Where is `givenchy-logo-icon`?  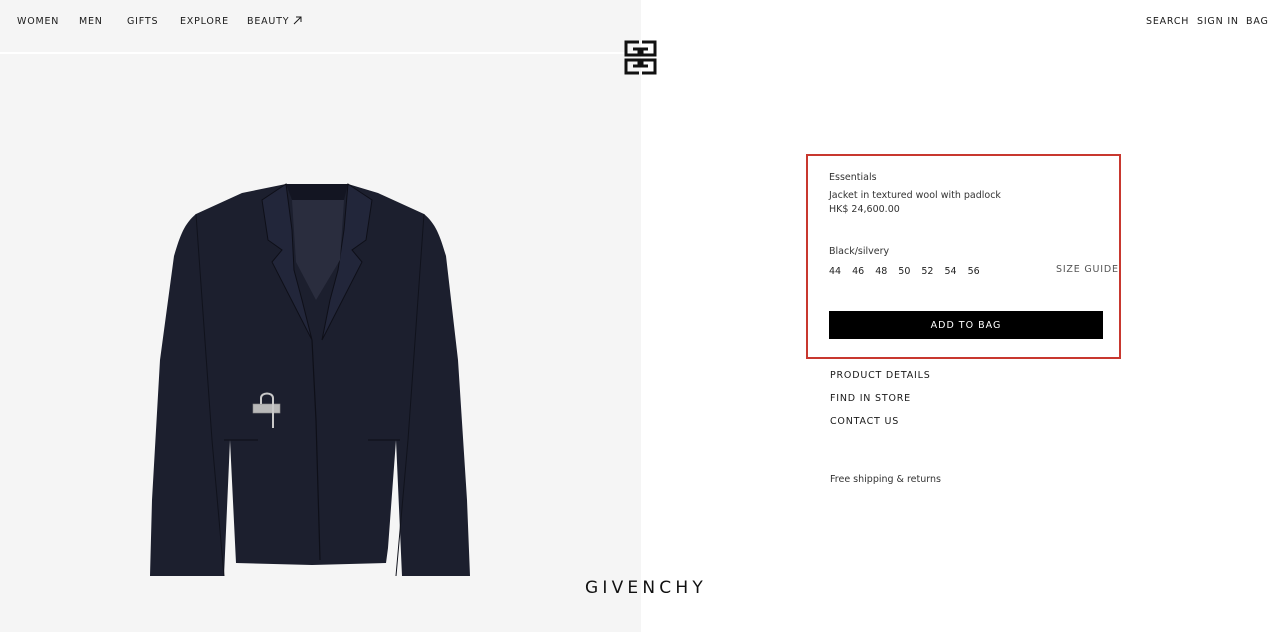 givenchy-logo-icon is located at coordinates (640, 57).